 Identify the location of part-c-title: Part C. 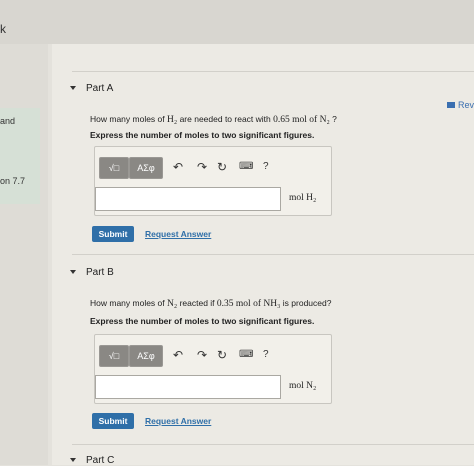
(100, 460).